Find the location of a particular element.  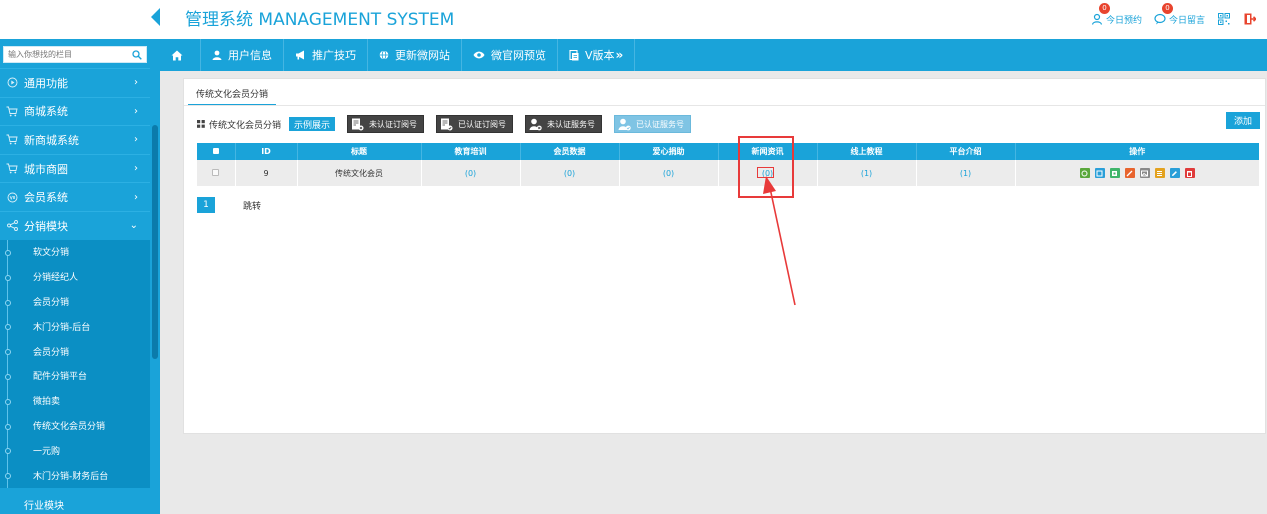

settings-icon is located at coordinates (1099, 173).